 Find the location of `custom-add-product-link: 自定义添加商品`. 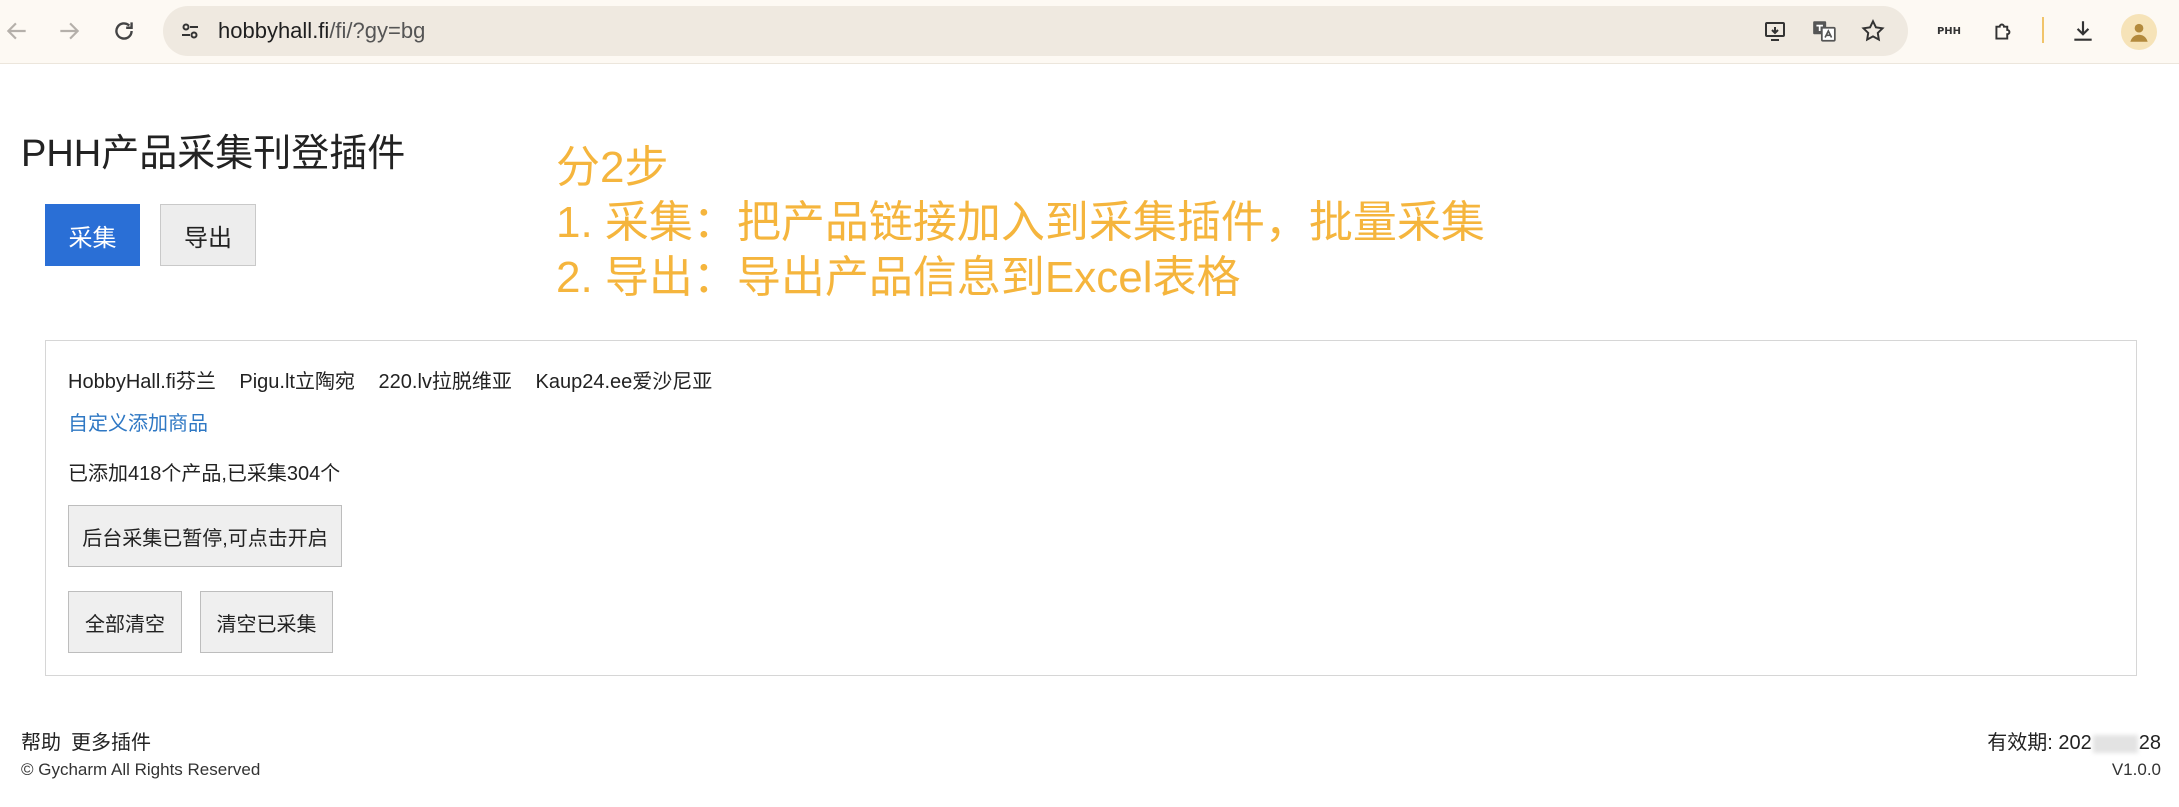

custom-add-product-link: 自定义添加商品 is located at coordinates (138, 421).